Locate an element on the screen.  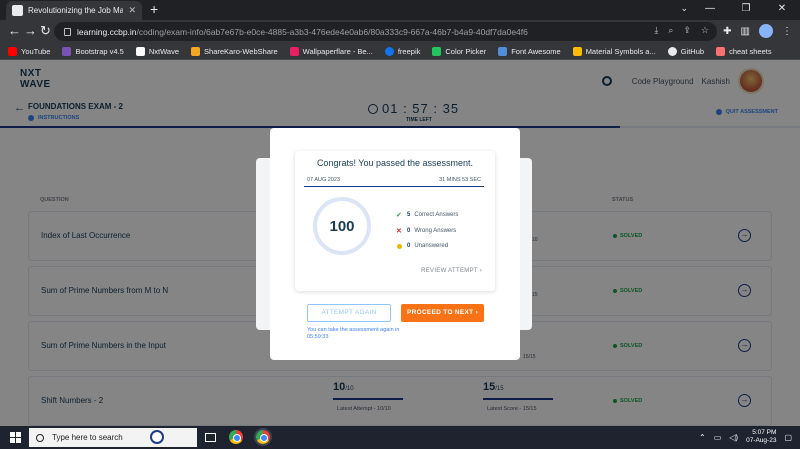
bookmark-nxtwave: NxtWave is located at coordinates (157, 51).